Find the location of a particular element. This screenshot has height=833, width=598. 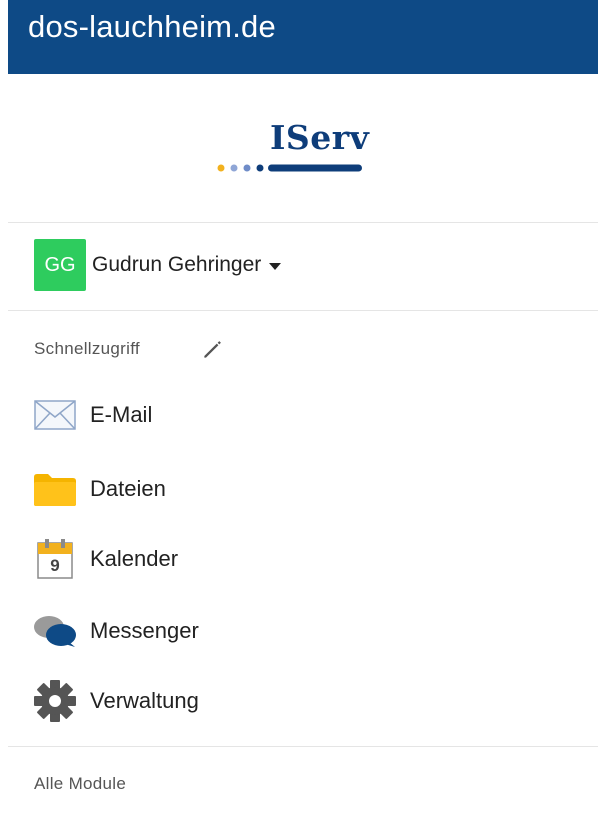

iserv-logo: IServ is located at coordinates (290, 148).